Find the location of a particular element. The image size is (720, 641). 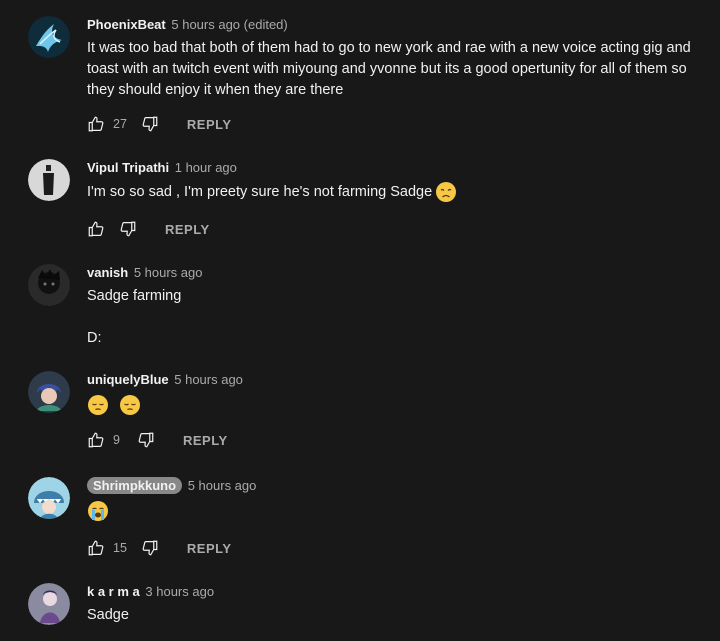

comment-text-line: D: is located at coordinates (94, 338).